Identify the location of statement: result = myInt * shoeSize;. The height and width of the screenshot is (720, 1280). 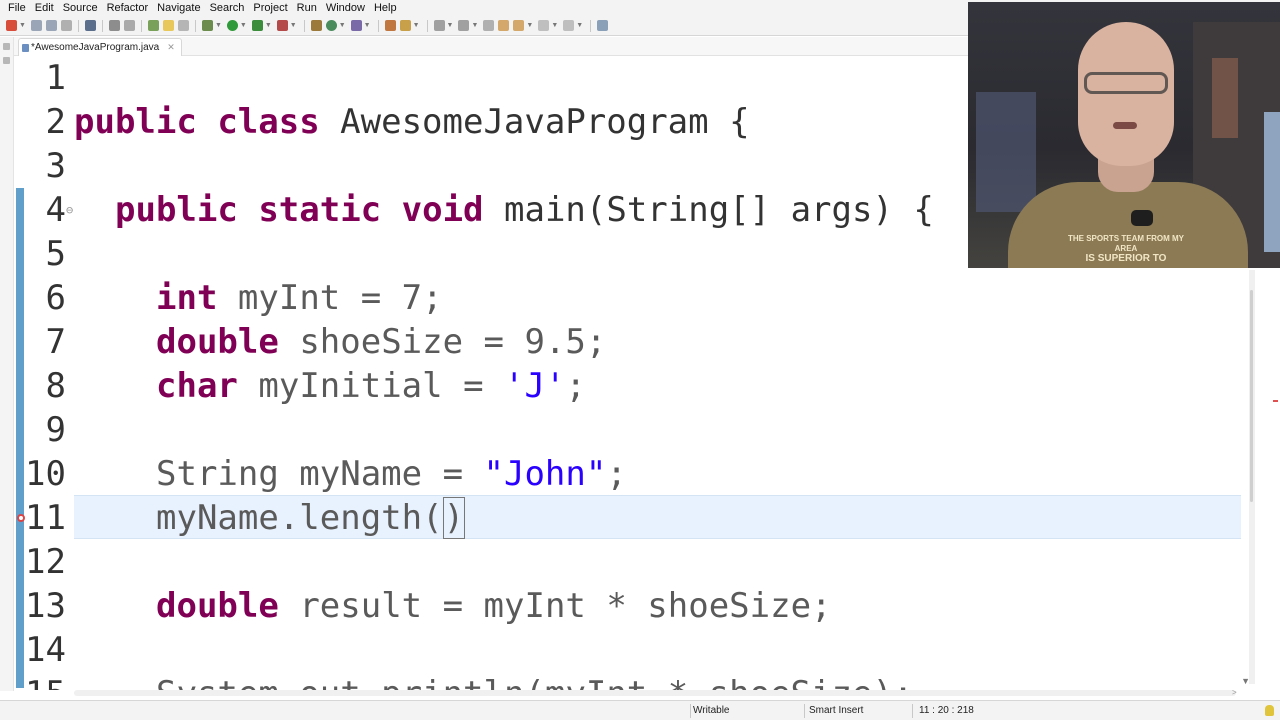
(565, 606).